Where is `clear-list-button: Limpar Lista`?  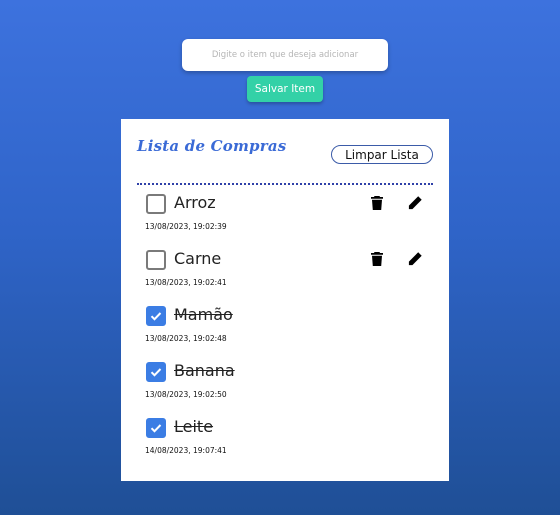
clear-list-button: Limpar Lista is located at coordinates (382, 154).